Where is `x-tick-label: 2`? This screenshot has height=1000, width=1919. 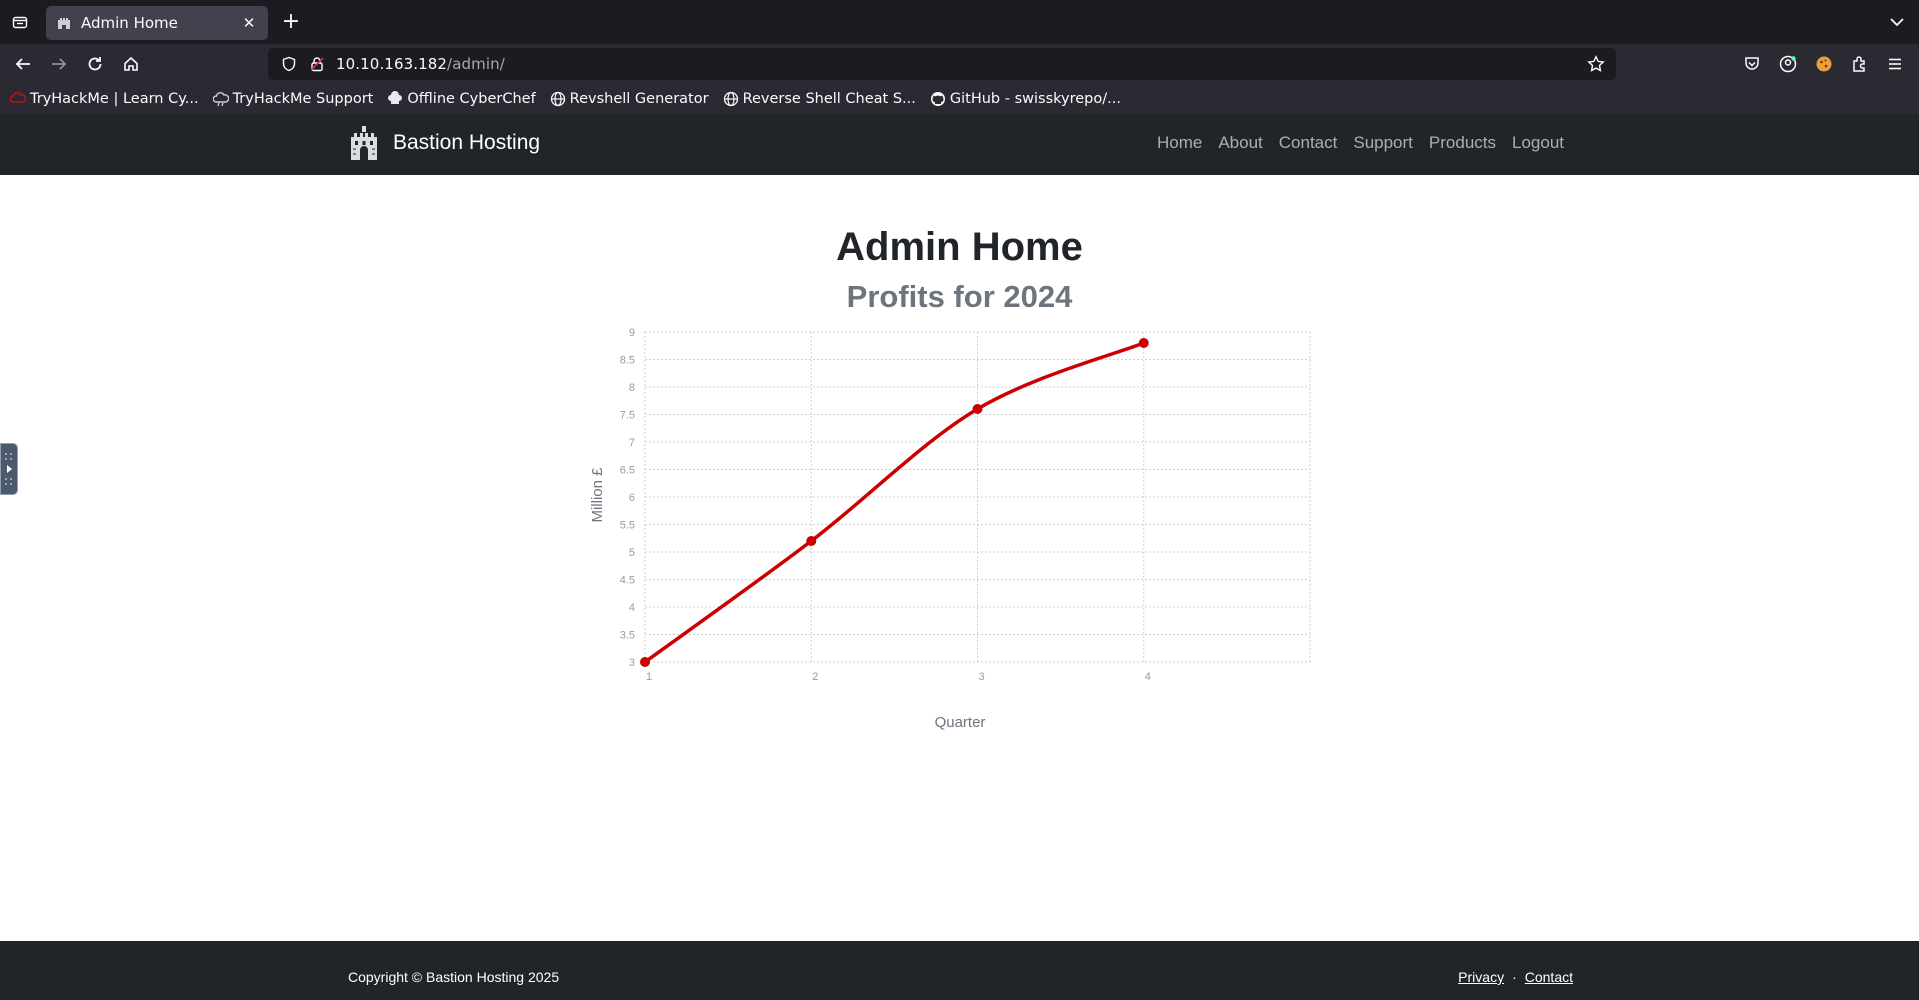 x-tick-label: 2 is located at coordinates (815, 677).